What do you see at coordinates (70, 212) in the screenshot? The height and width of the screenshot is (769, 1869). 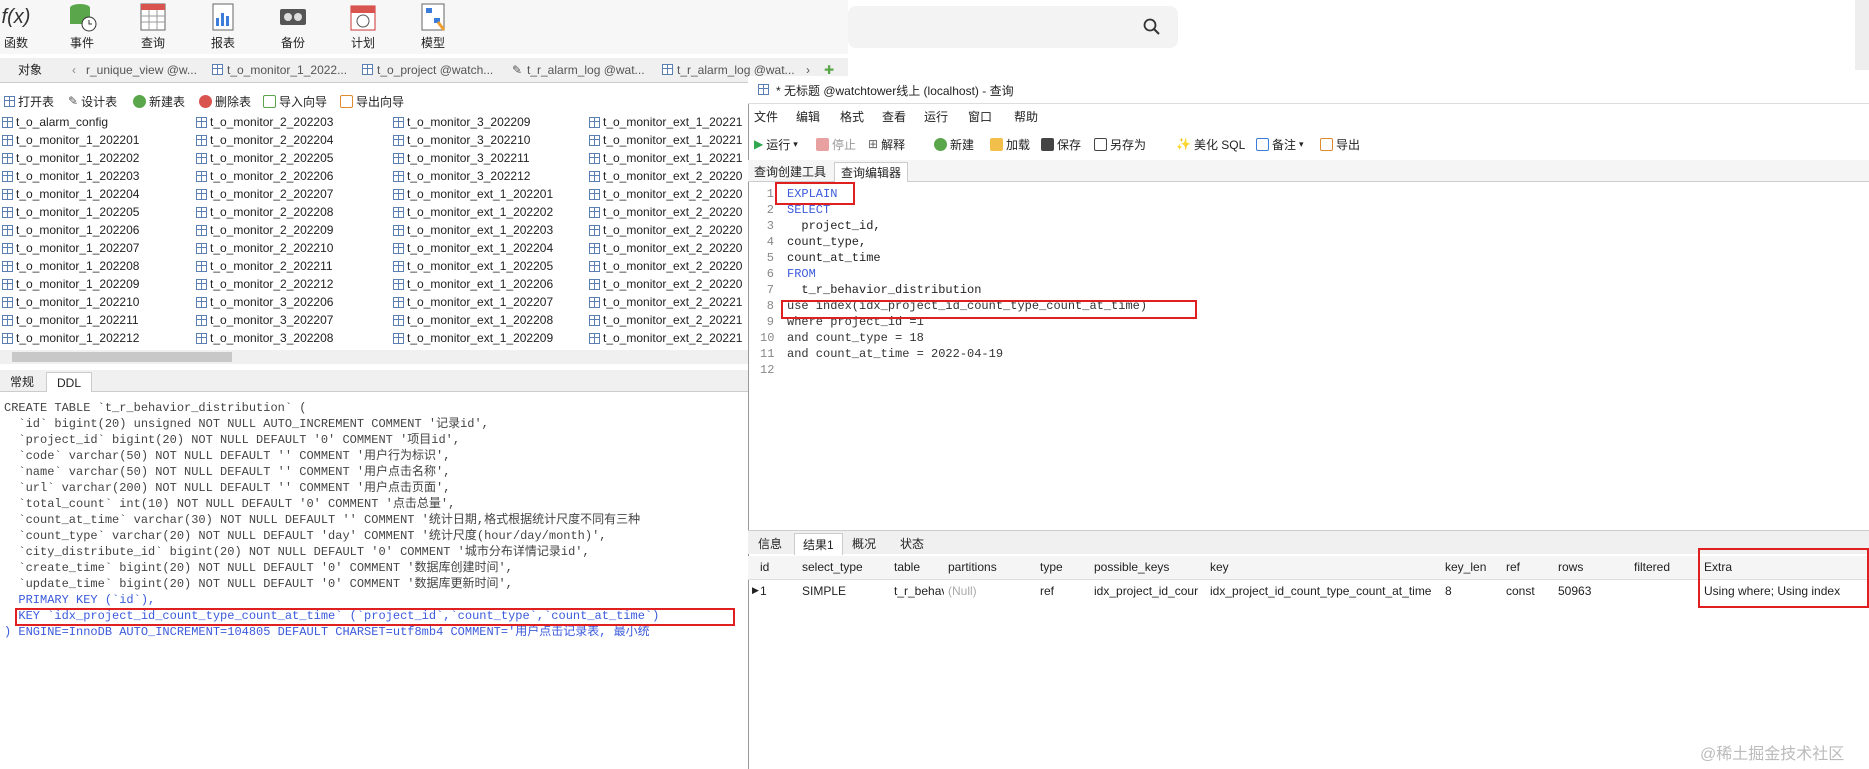 I see `list-item: t_o_monitor_1_202205` at bounding box center [70, 212].